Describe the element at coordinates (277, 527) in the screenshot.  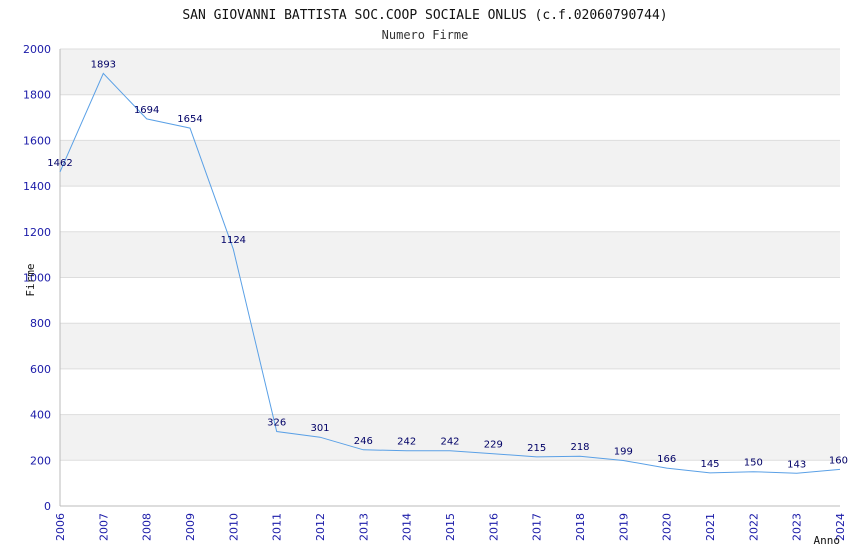
I see `x-tick-label: 2011` at that location.